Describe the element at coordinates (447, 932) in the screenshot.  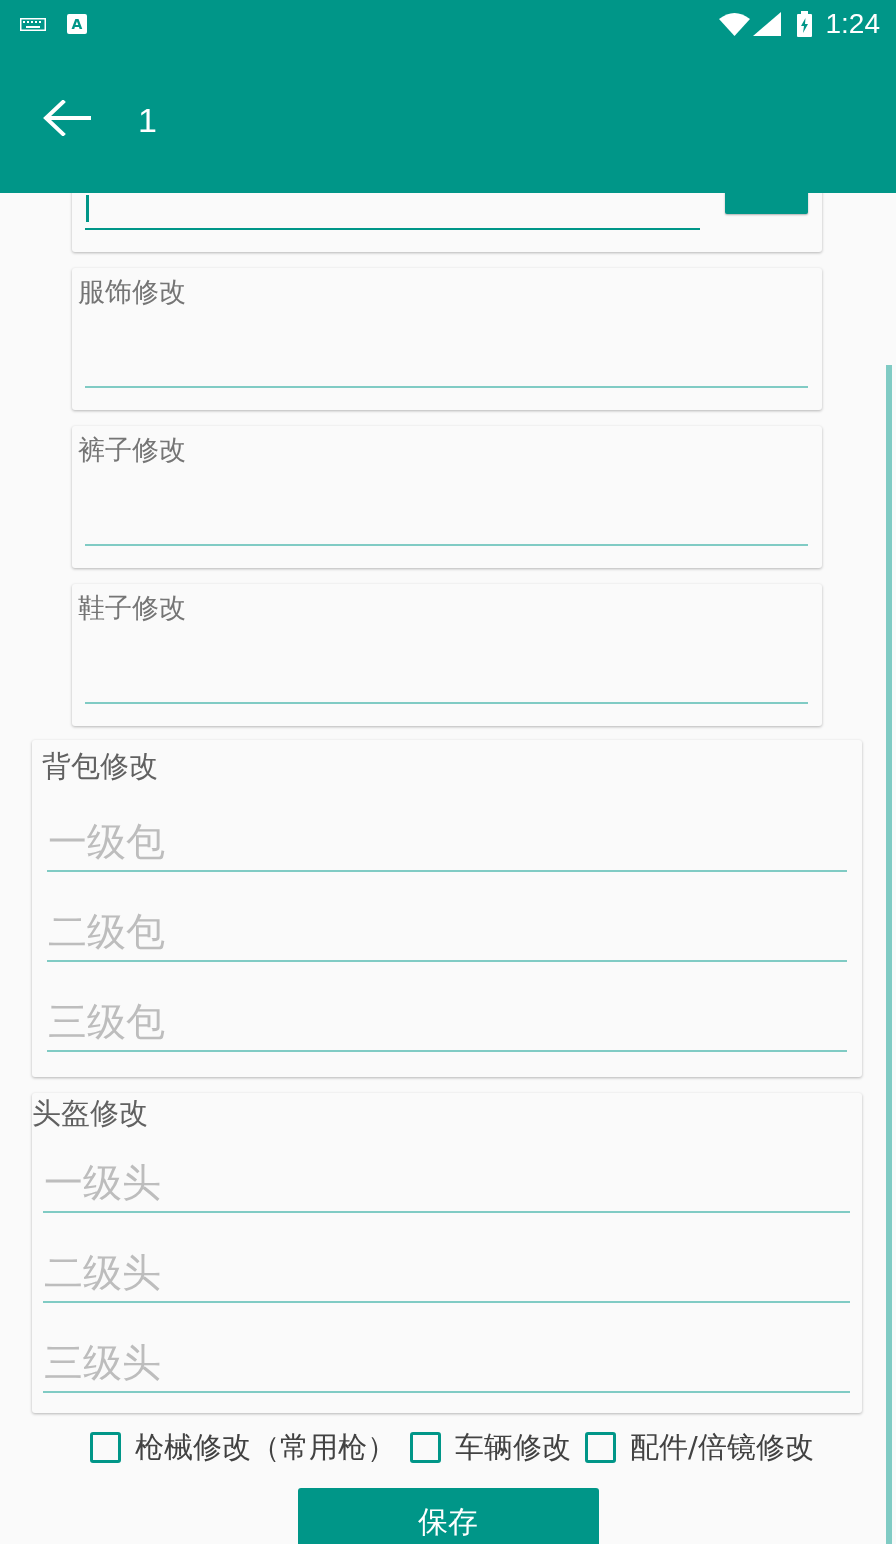
I see `input-field: 二级包` at that location.